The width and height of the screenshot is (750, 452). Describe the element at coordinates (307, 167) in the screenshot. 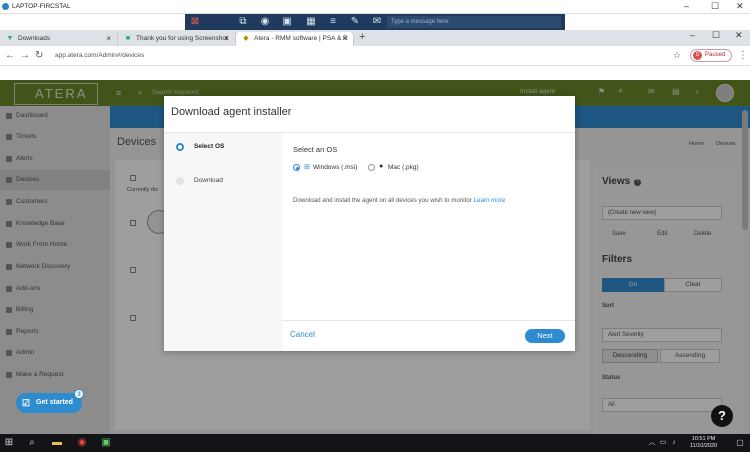

I see `windows-icon: ⊞` at that location.